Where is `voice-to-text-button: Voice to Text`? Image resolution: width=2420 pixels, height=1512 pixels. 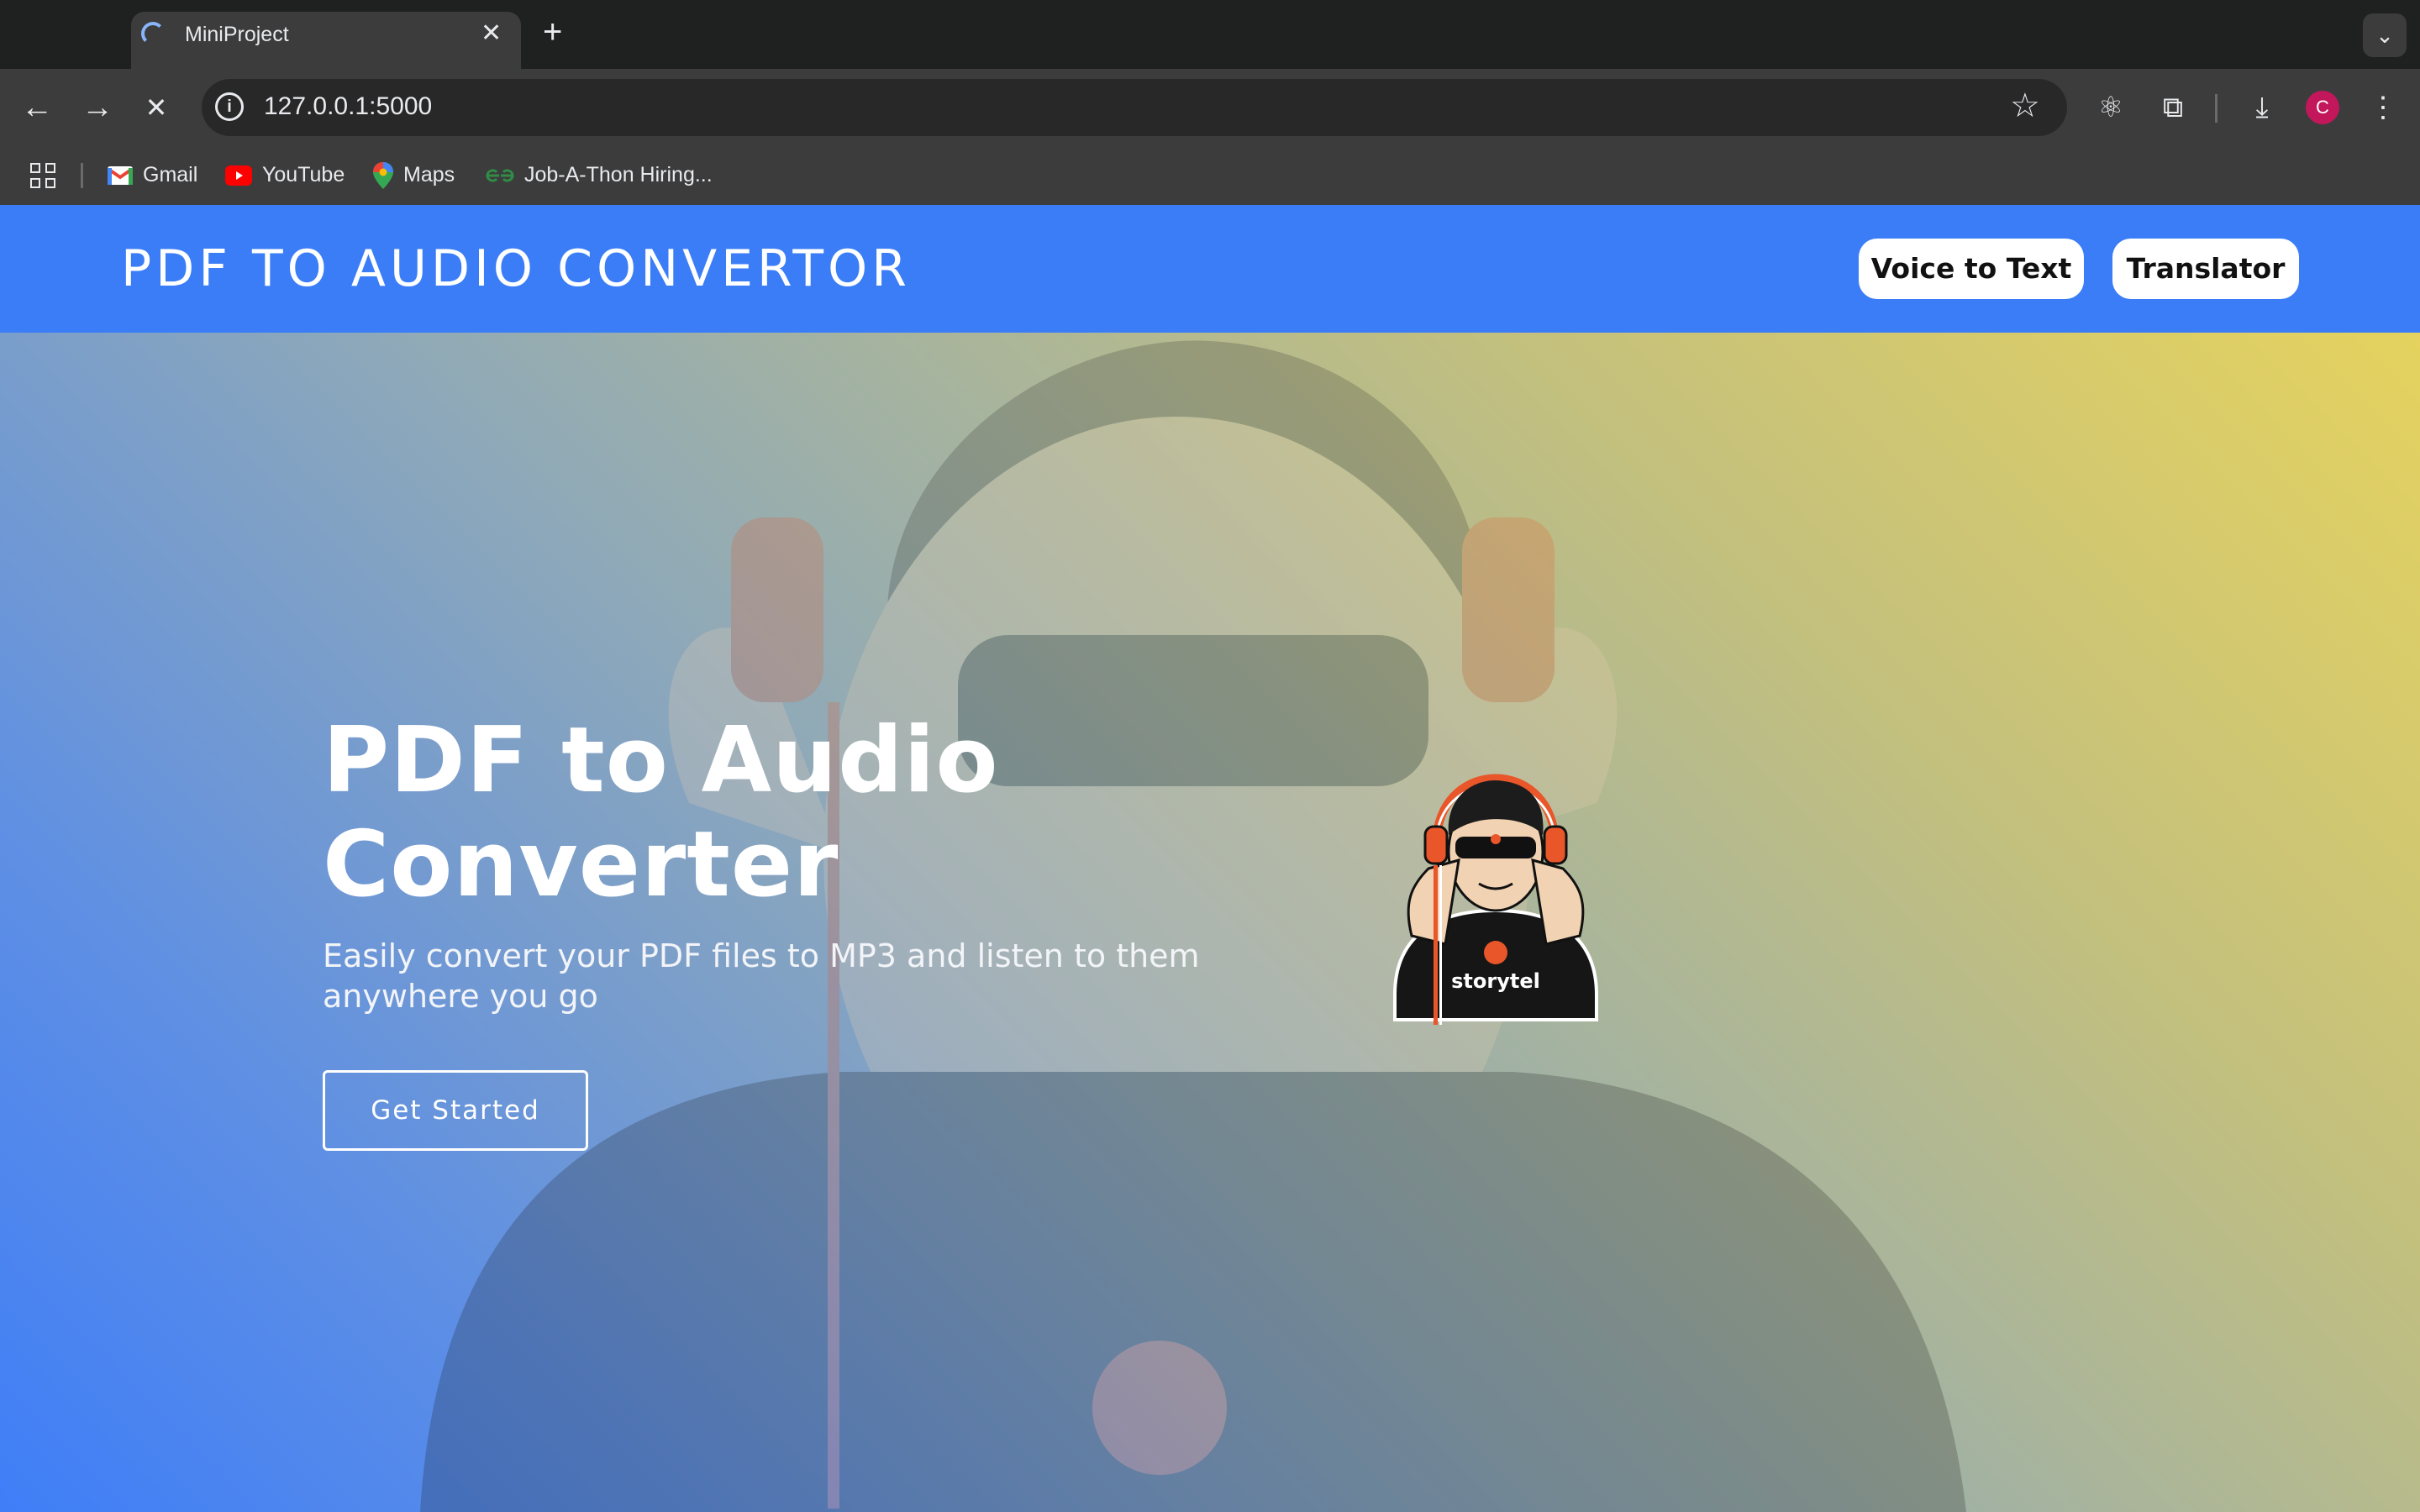 voice-to-text-button: Voice to Text is located at coordinates (1972, 269).